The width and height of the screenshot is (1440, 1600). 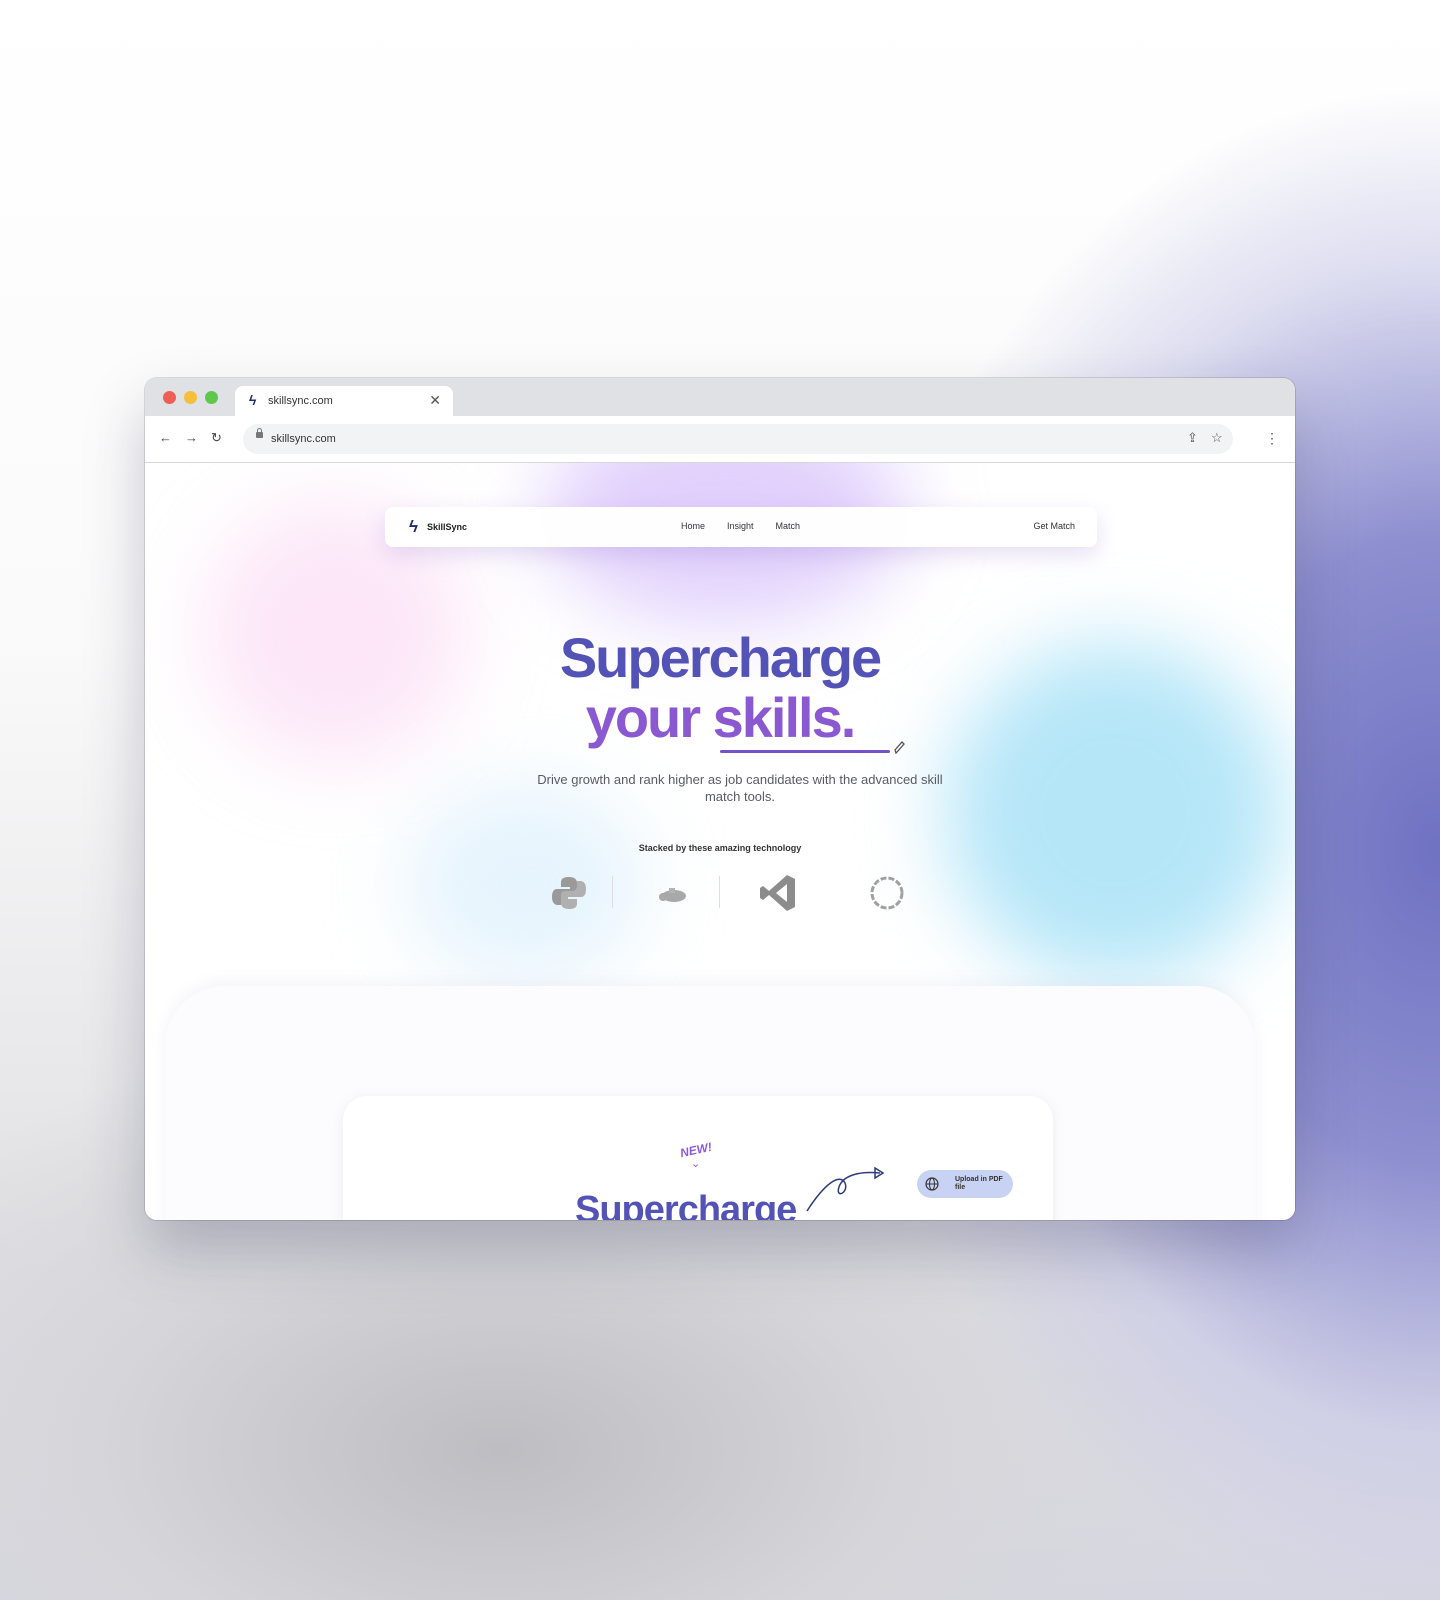 I want to click on upload-pdf-button: Upload in PDF file, so click(x=965, y=1184).